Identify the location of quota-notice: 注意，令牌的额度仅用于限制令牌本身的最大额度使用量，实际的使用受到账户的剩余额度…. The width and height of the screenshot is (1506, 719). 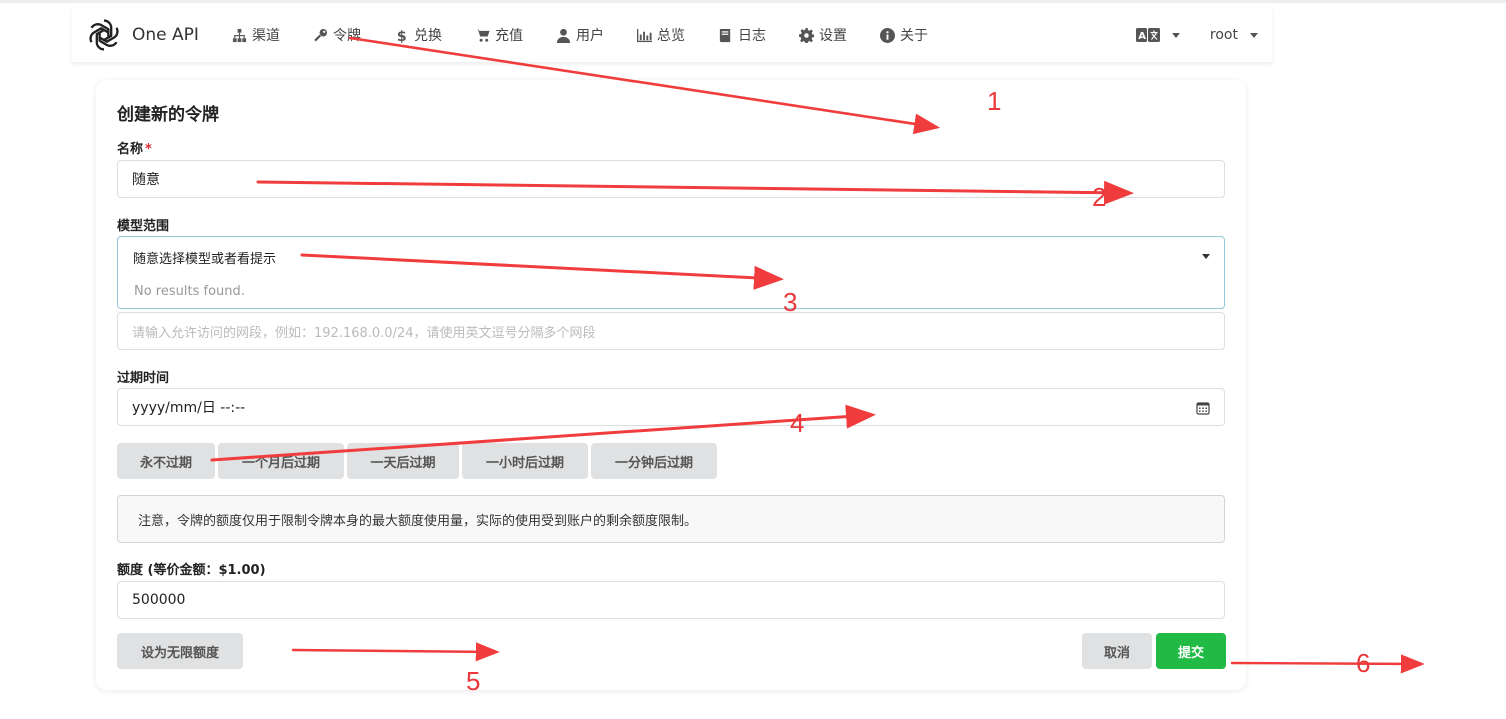
(671, 519).